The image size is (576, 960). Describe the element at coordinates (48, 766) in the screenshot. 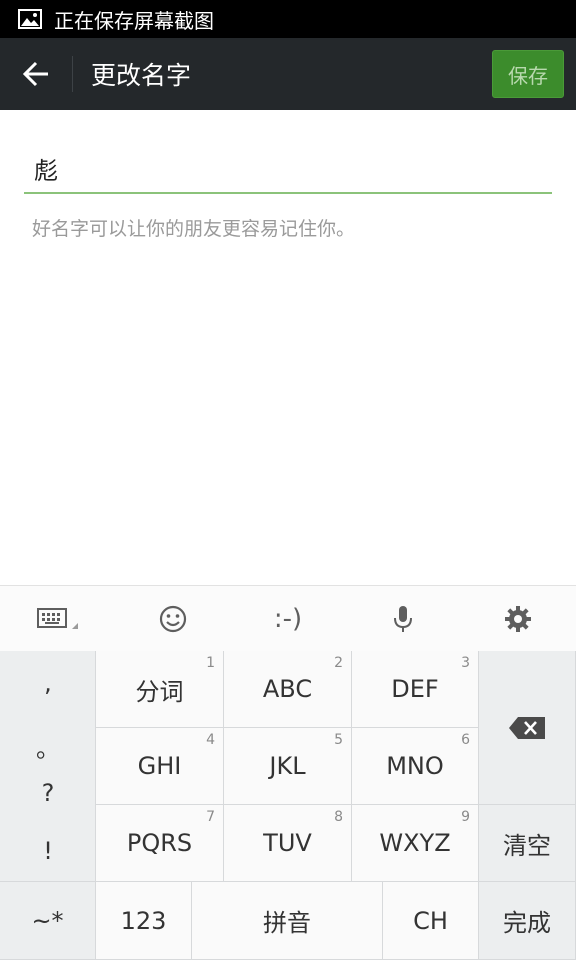

I see `punctuation-column: , 。 ? !` at that location.